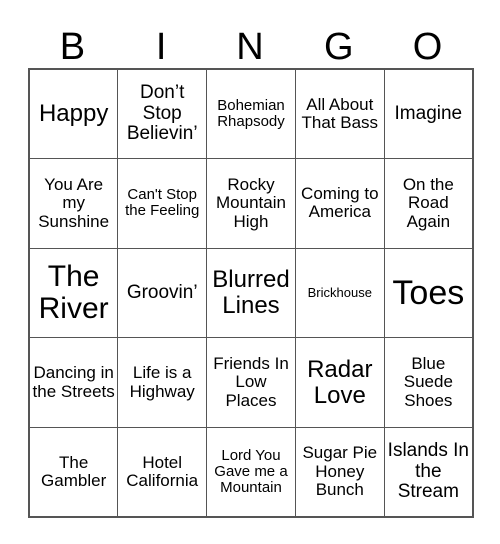  I want to click on bingo-cell: Bohemian Rhapsody, so click(251, 114).